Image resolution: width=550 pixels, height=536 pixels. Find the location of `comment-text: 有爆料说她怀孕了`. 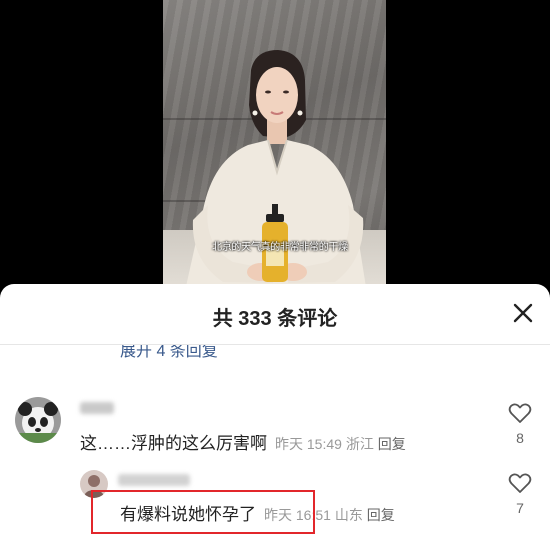

comment-text: 有爆料说她怀孕了 is located at coordinates (188, 514).